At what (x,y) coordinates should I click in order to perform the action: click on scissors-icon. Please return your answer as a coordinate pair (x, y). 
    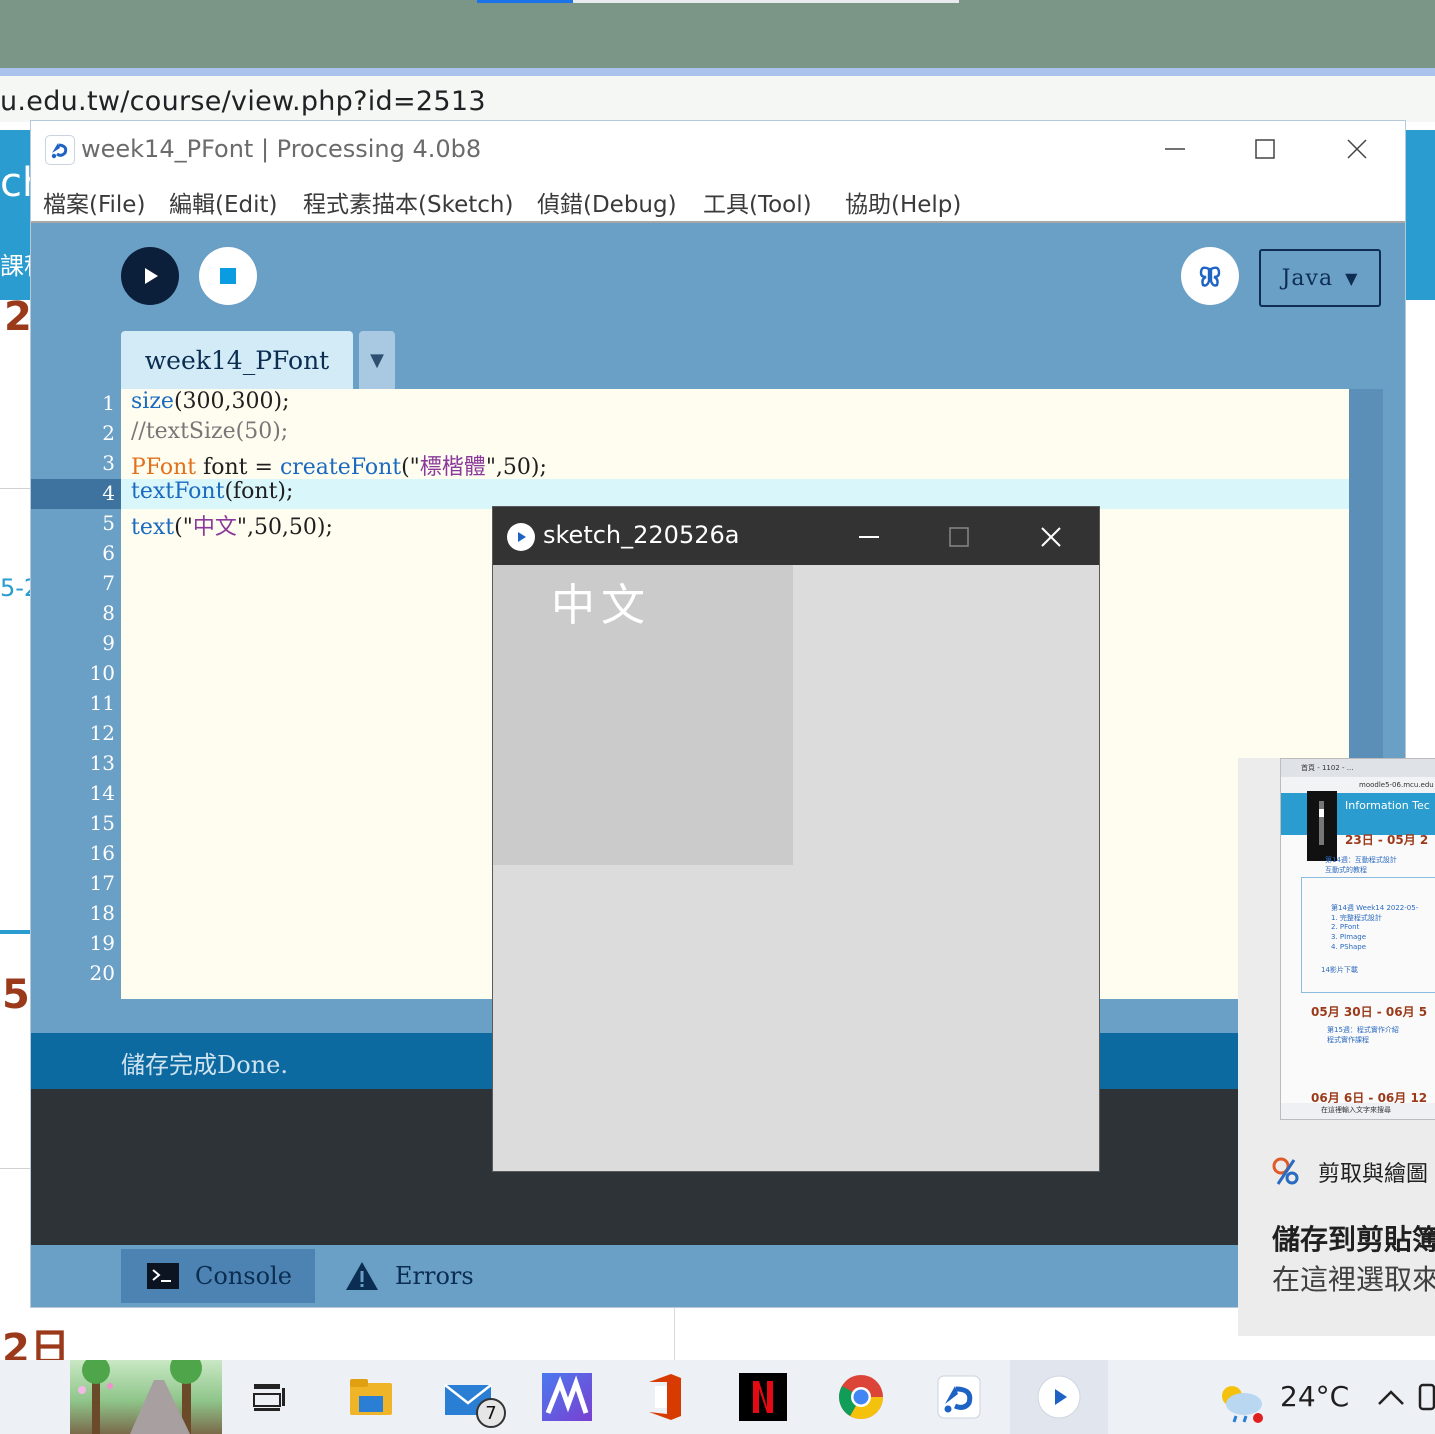
    Looking at the image, I should click on (1287, 1171).